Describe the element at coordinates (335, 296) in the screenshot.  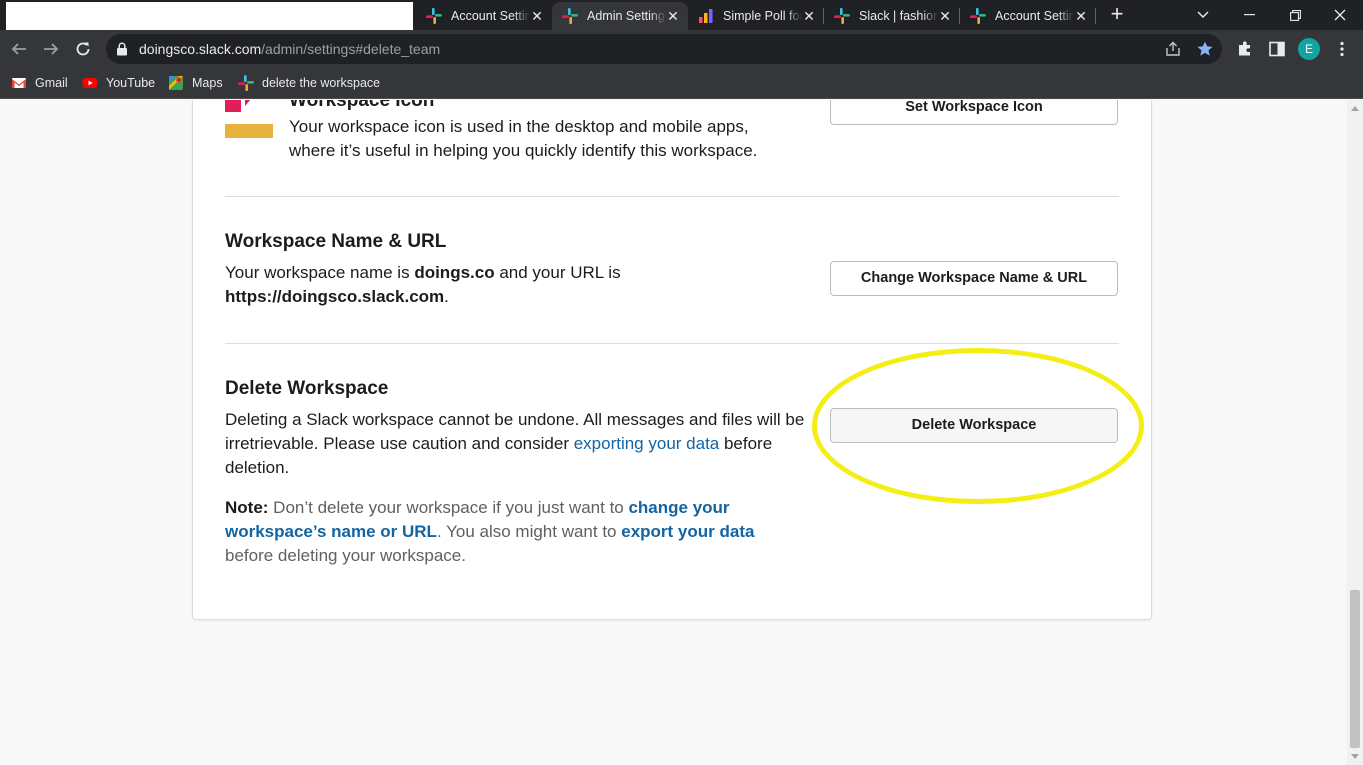
I see `workspace-url: https://doingsco.slack.com` at that location.